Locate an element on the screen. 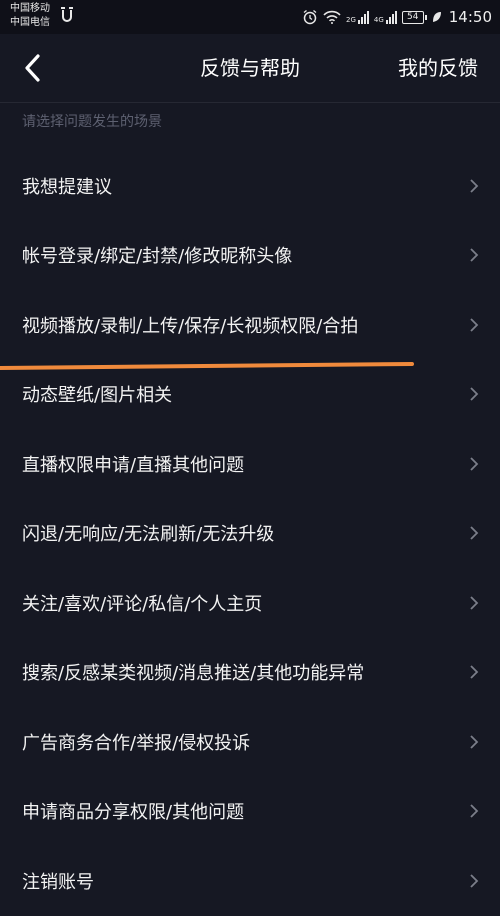 This screenshot has height=916, width=500. leaf-icon is located at coordinates (436, 17).